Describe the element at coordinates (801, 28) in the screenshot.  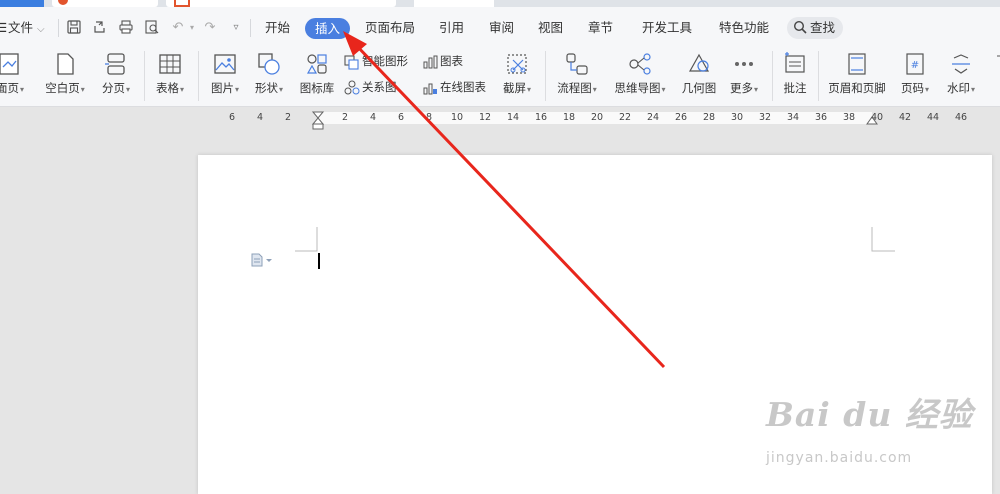
I see `search-icon` at that location.